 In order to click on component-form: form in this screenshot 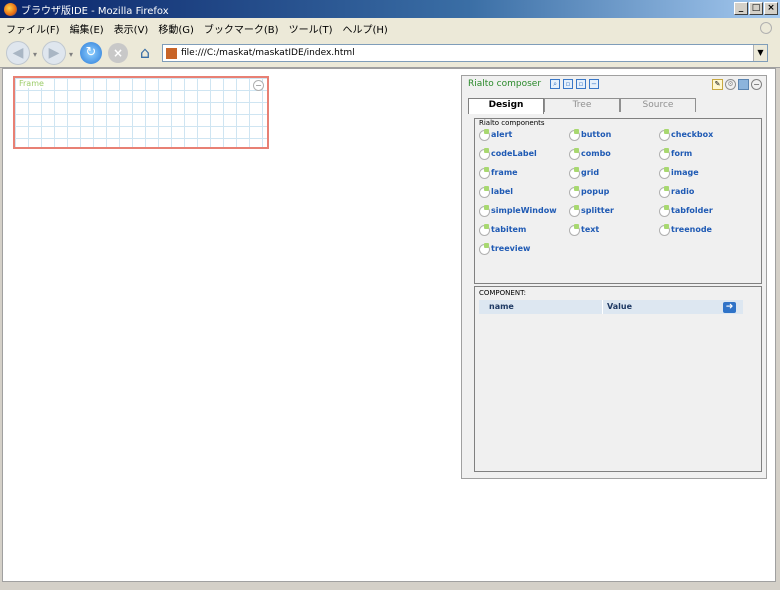, I will do `click(676, 154)`.